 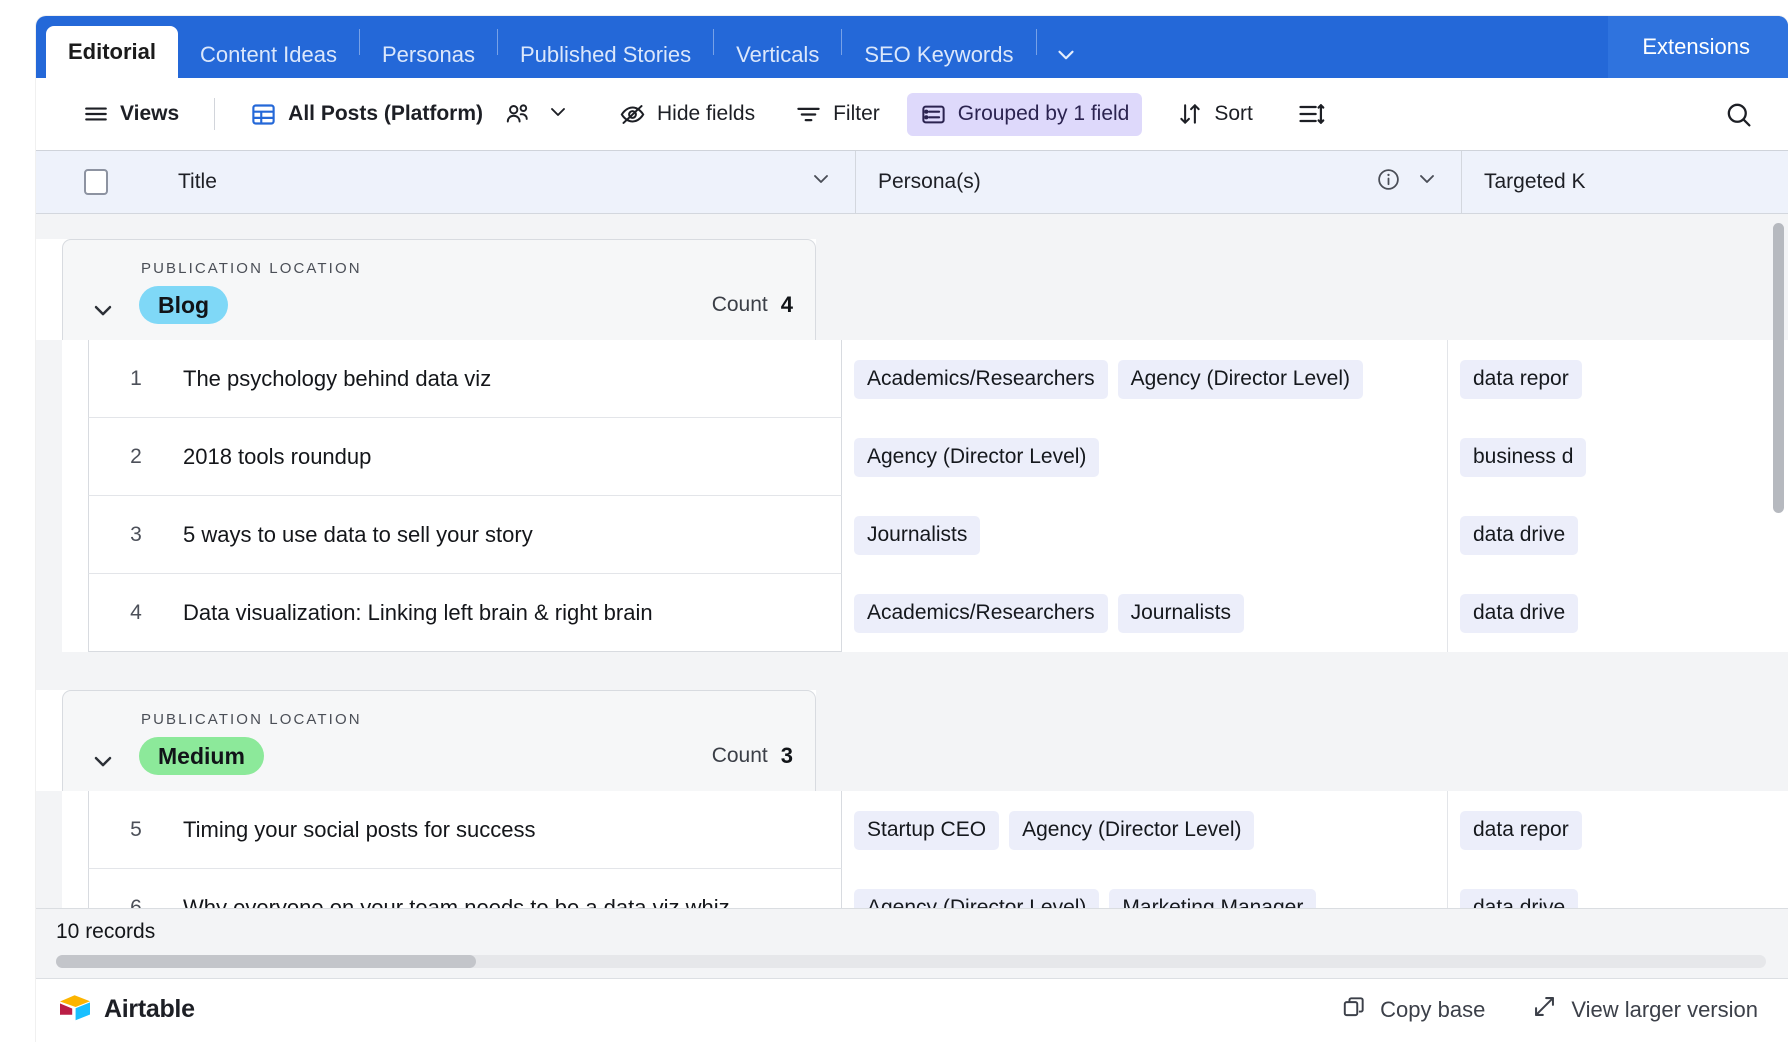 I want to click on search-button, so click(x=1738, y=114).